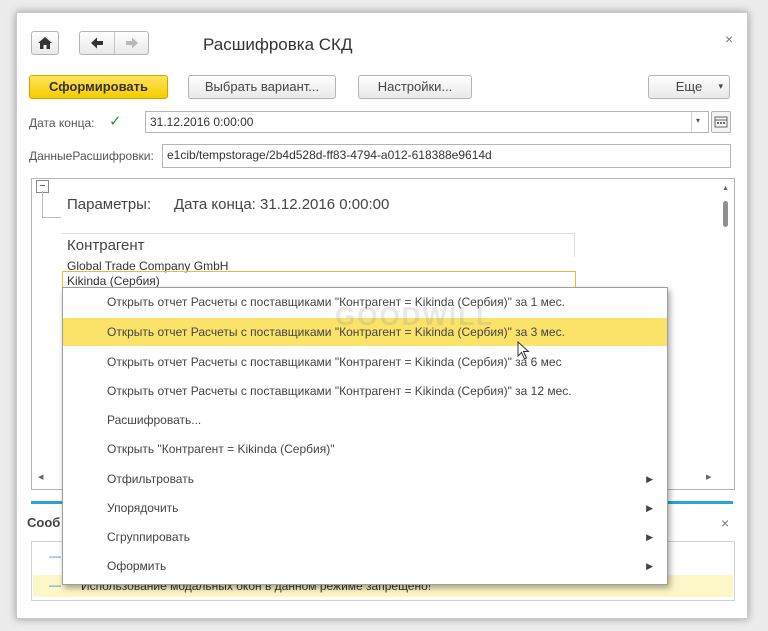  I want to click on forward-button, so click(132, 43).